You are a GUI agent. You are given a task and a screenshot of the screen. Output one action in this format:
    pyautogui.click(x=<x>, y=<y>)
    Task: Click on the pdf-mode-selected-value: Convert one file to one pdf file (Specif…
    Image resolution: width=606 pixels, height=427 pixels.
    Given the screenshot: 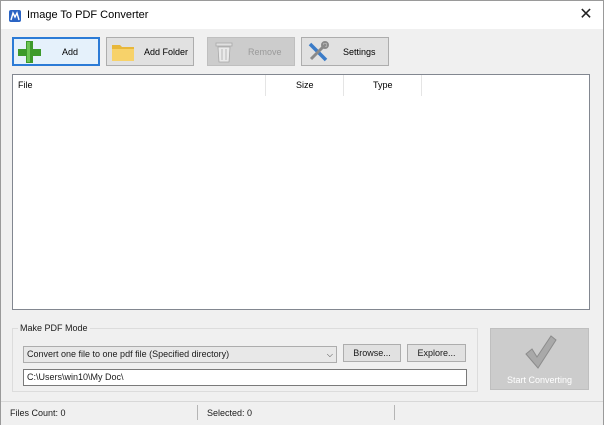 What is the action you would take?
    pyautogui.click(x=128, y=354)
    